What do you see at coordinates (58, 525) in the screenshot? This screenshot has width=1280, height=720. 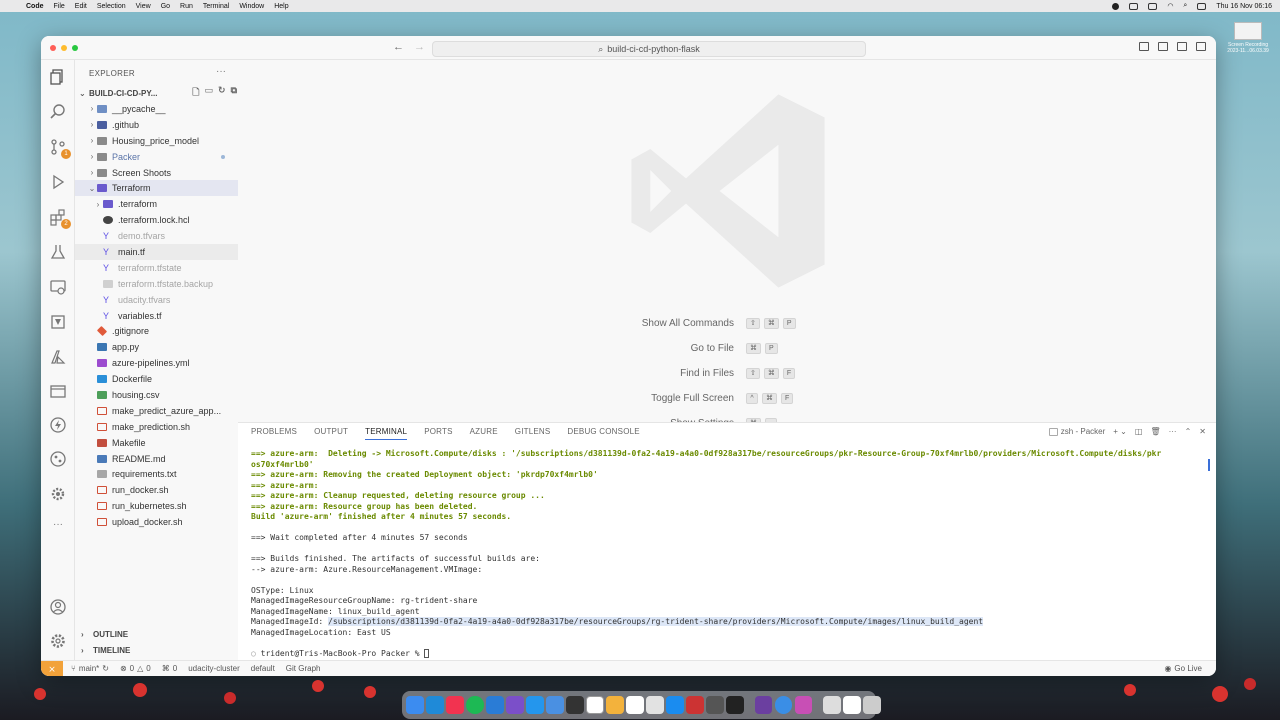 I see `more-views-icon: ···` at bounding box center [58, 525].